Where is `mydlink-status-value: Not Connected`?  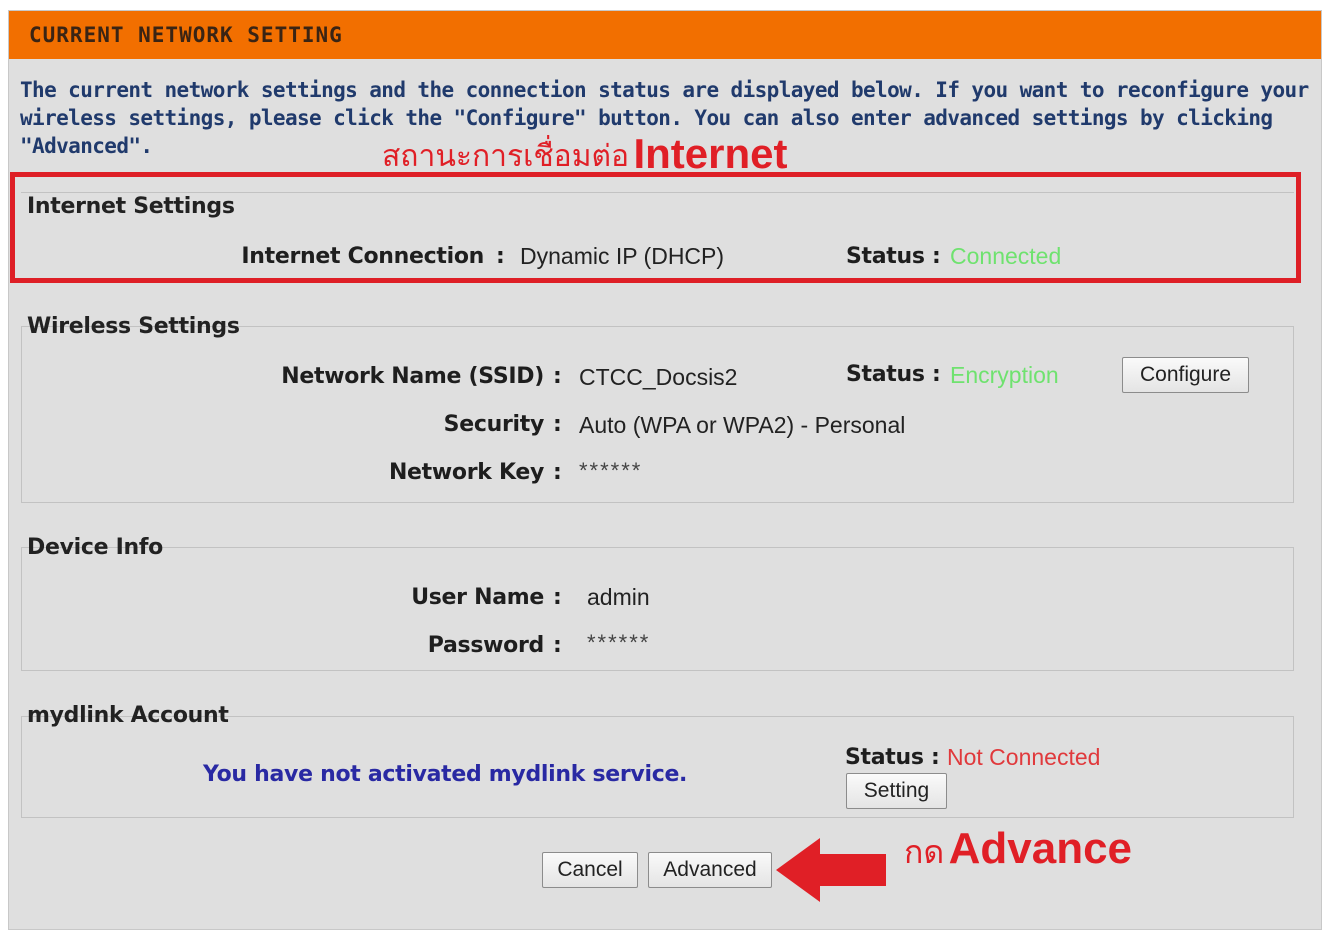
mydlink-status-value: Not Connected is located at coordinates (1024, 757).